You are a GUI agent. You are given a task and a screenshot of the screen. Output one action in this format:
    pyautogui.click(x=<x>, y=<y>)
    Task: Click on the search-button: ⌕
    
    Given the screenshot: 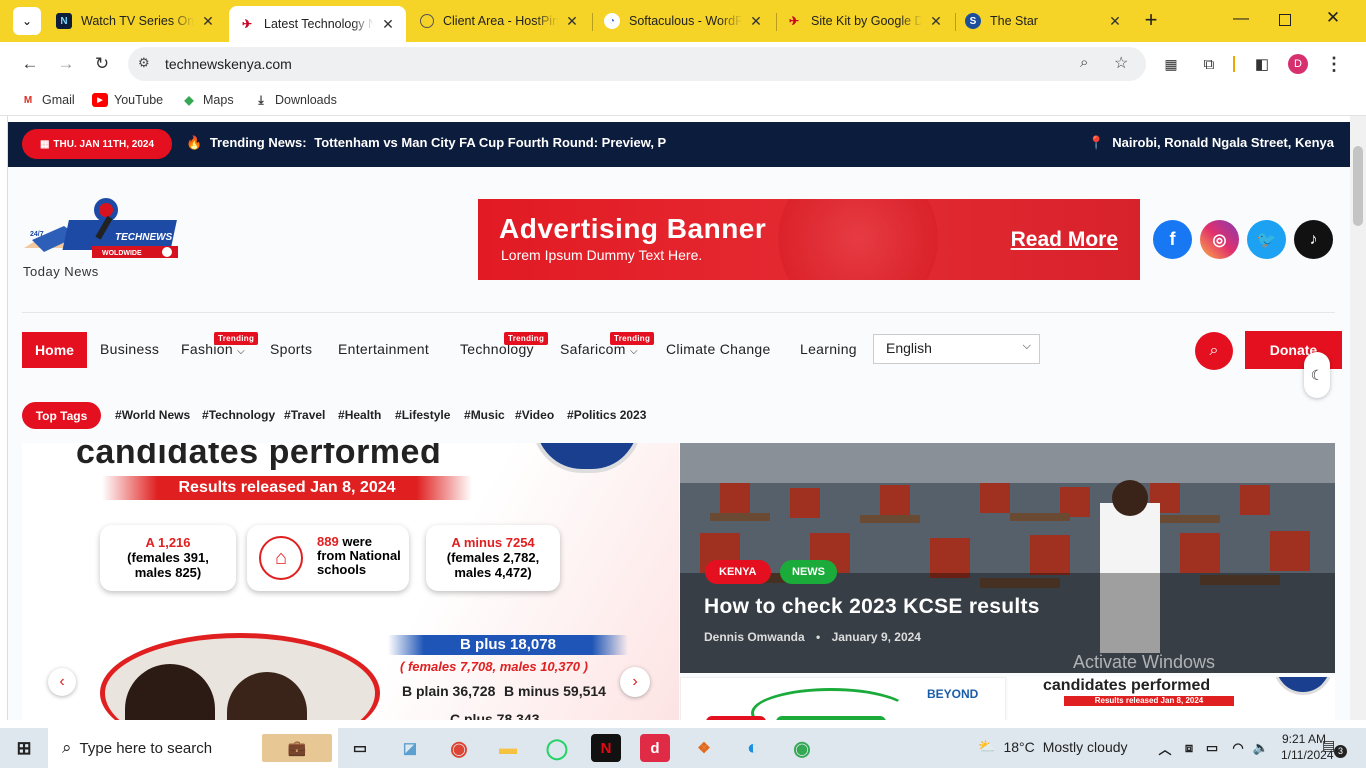 What is the action you would take?
    pyautogui.click(x=1214, y=351)
    